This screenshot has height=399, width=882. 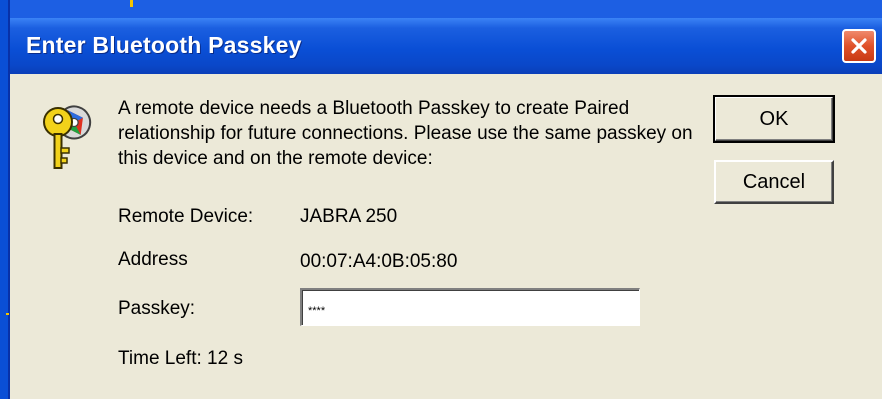 What do you see at coordinates (157, 308) in the screenshot?
I see `passkey-label: Passkey:` at bounding box center [157, 308].